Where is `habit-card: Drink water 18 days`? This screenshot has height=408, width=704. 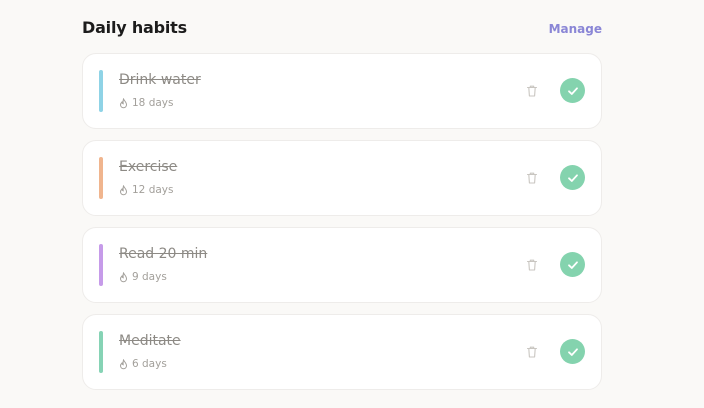
habit-card: Drink water 18 days is located at coordinates (342, 91).